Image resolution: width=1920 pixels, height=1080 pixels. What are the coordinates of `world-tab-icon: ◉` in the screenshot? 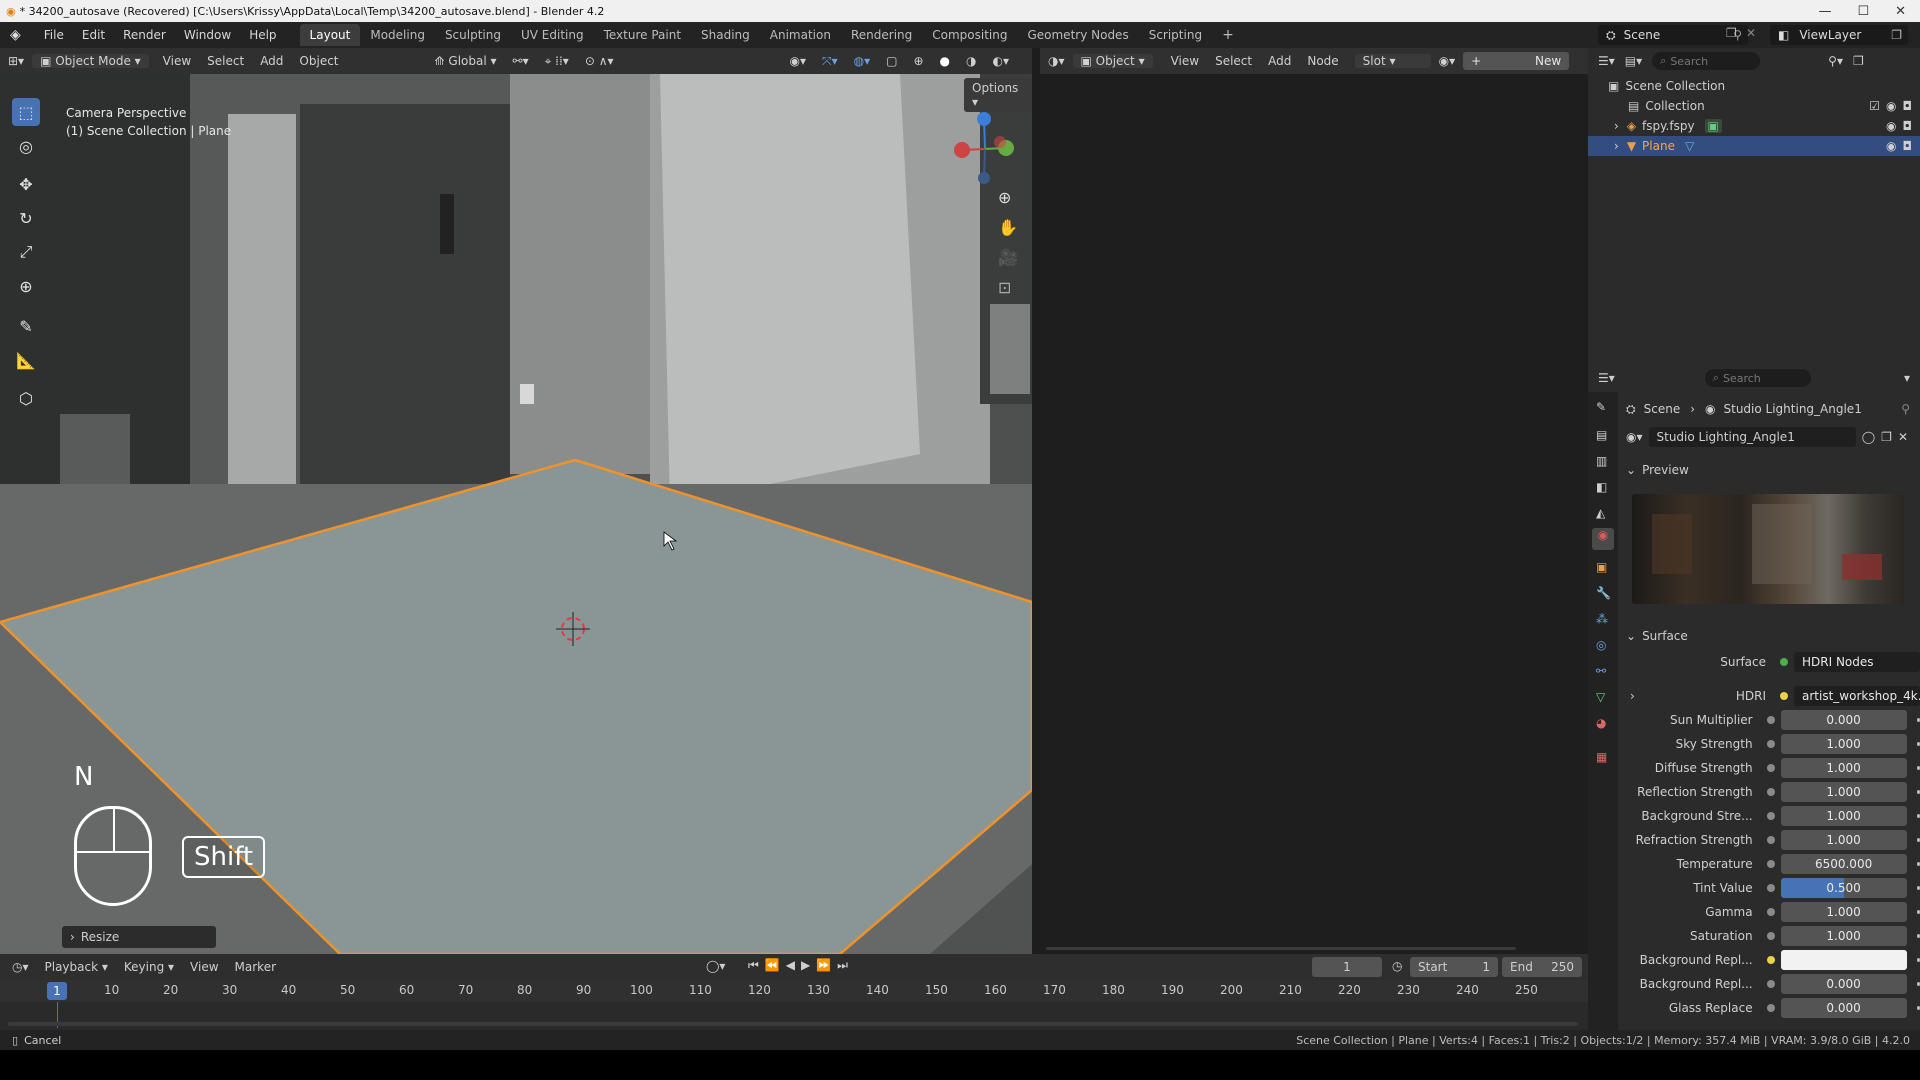 It's located at (1603, 539).